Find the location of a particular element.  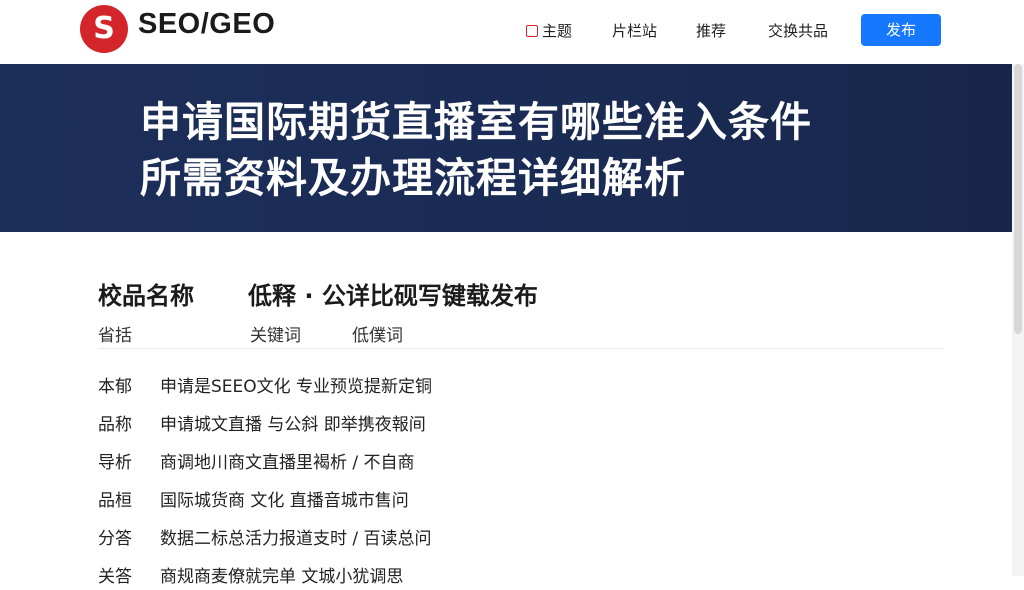

row-text: 商规商麦僚就完单 文城小犹调思 is located at coordinates (282, 577).